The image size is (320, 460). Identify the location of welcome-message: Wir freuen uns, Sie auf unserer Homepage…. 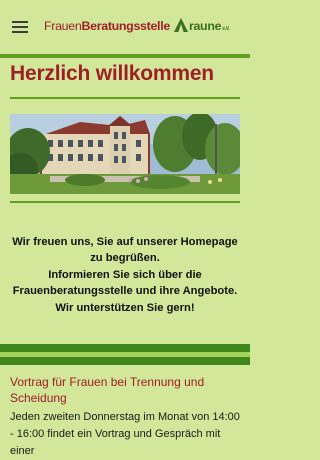
(125, 275).